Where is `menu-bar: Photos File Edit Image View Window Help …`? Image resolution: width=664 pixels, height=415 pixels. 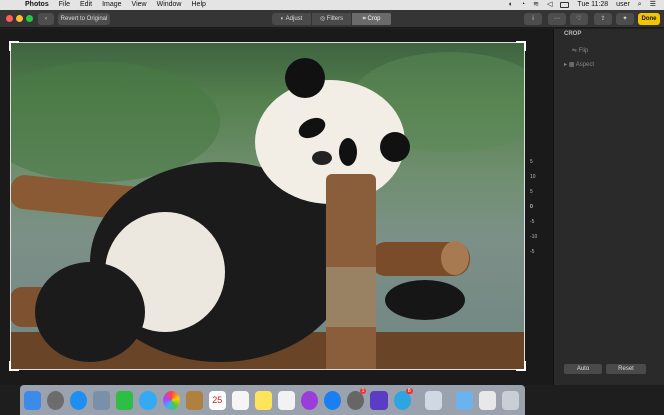
menu-bar: Photos File Edit Image View Window Help … is located at coordinates (332, 5).